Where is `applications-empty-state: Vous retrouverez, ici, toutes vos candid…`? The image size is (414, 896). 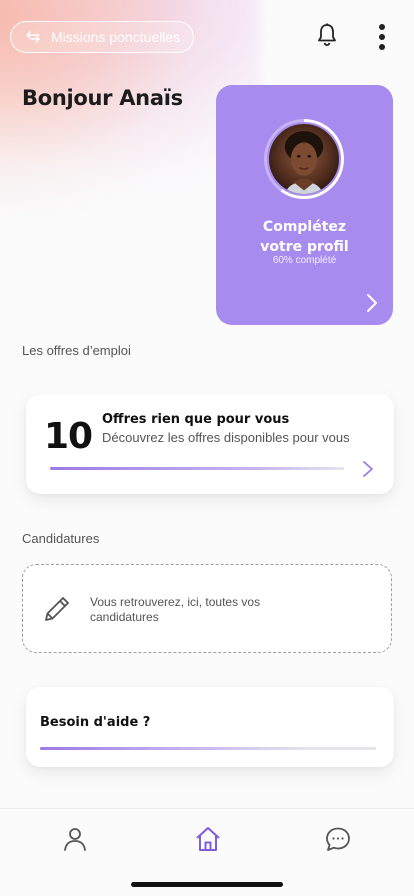
applications-empty-state: Vous retrouverez, ici, toutes vos candid… is located at coordinates (207, 608).